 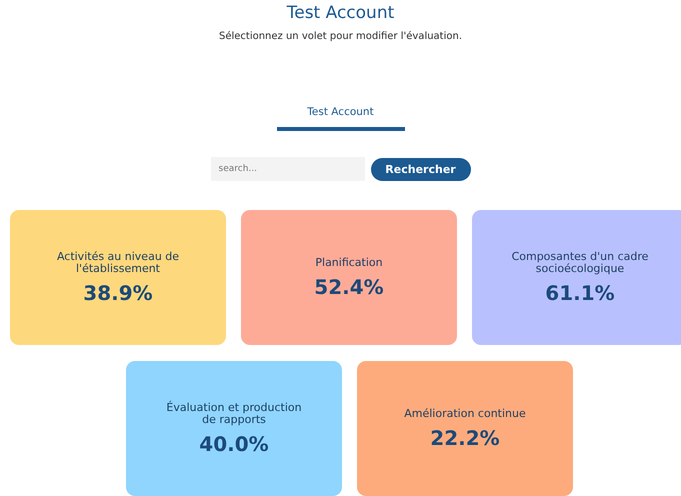 I want to click on category-card: Composantes d'un cadre socioécologique 61.1%, so click(x=576, y=277).